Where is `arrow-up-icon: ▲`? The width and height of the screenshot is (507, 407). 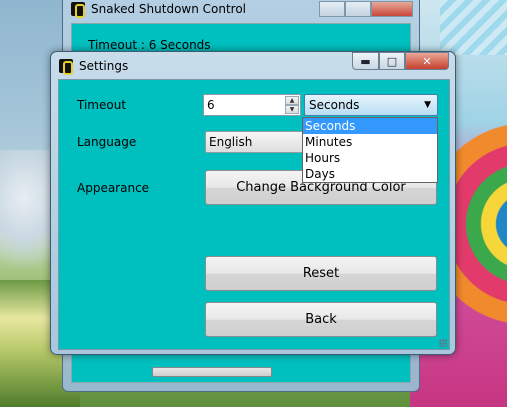 arrow-up-icon: ▲ is located at coordinates (292, 100).